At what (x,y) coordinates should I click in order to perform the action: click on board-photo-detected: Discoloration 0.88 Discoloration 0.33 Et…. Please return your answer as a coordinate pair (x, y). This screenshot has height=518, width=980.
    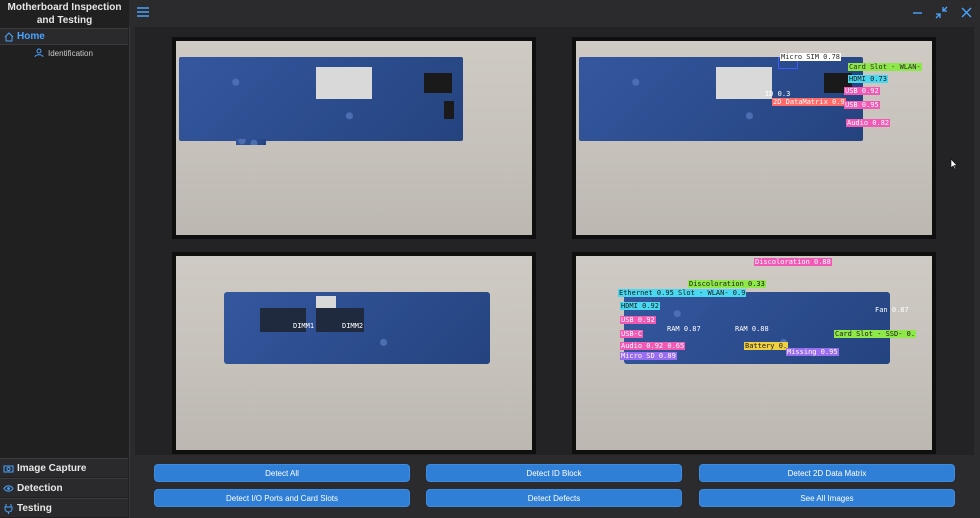
    Looking at the image, I should click on (754, 353).